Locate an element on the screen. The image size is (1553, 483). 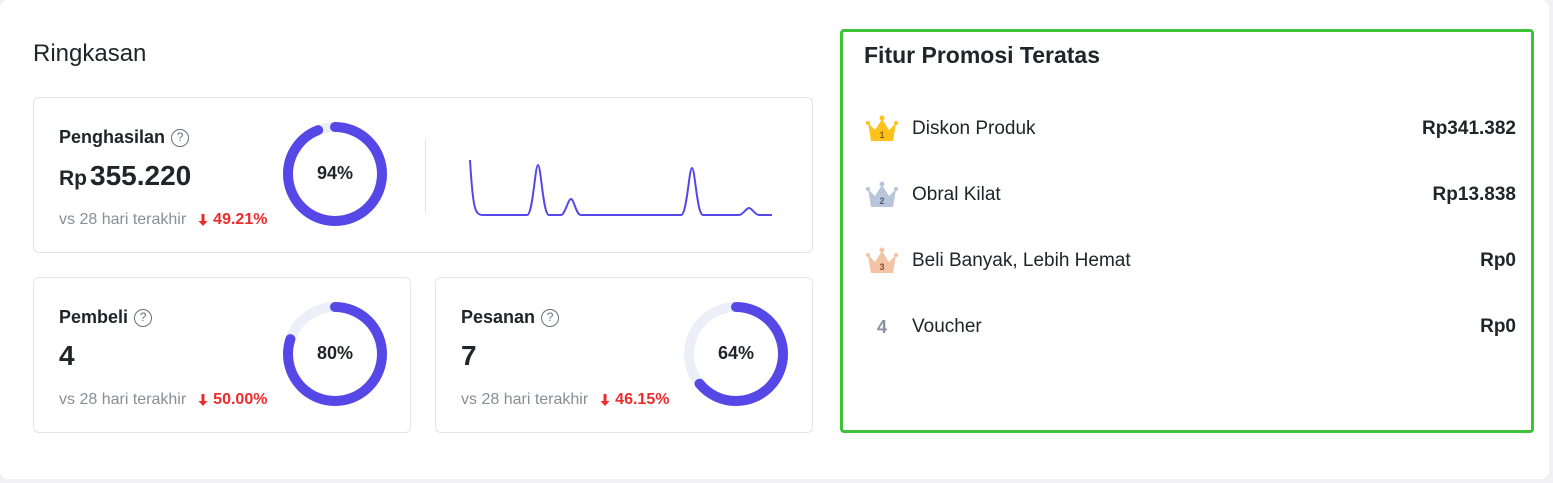
revenue-donut-label: 94% is located at coordinates (335, 173).